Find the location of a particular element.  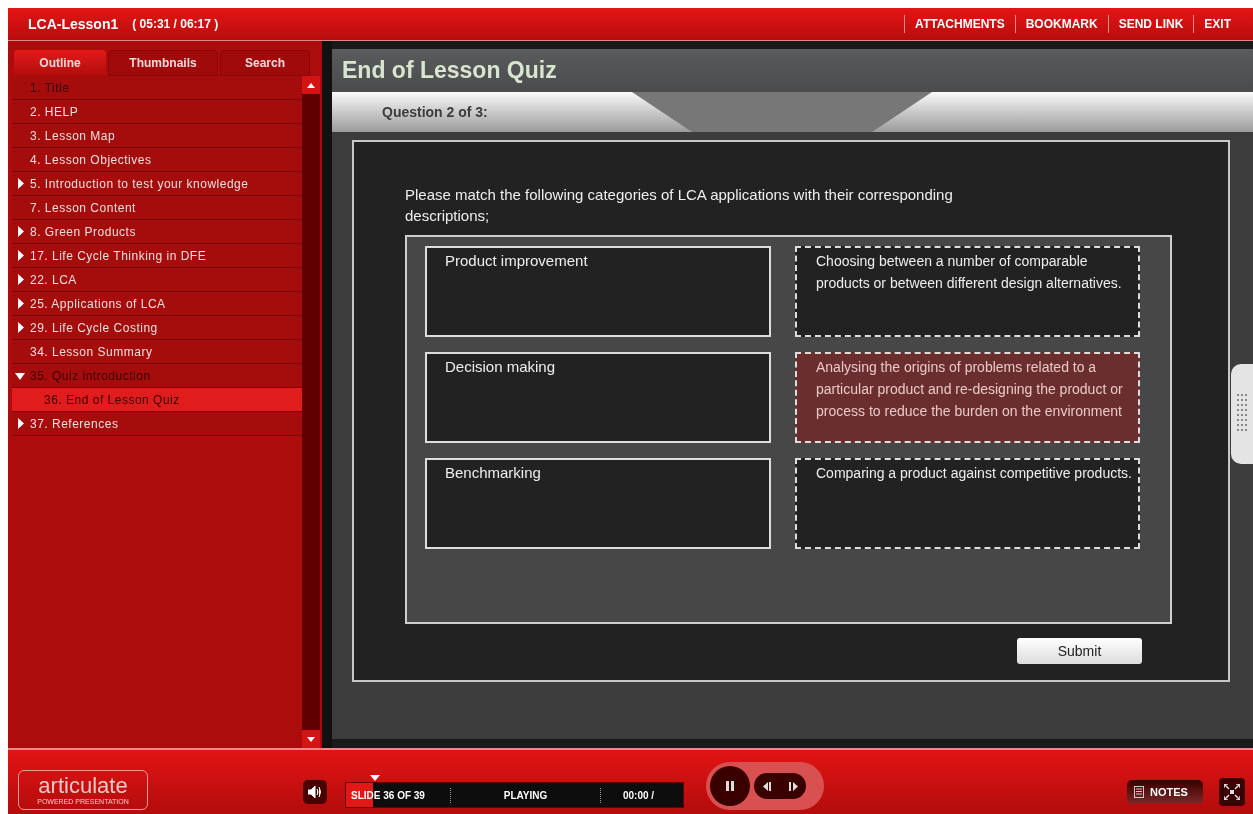

outline-item: 22. LCA is located at coordinates (157, 280).